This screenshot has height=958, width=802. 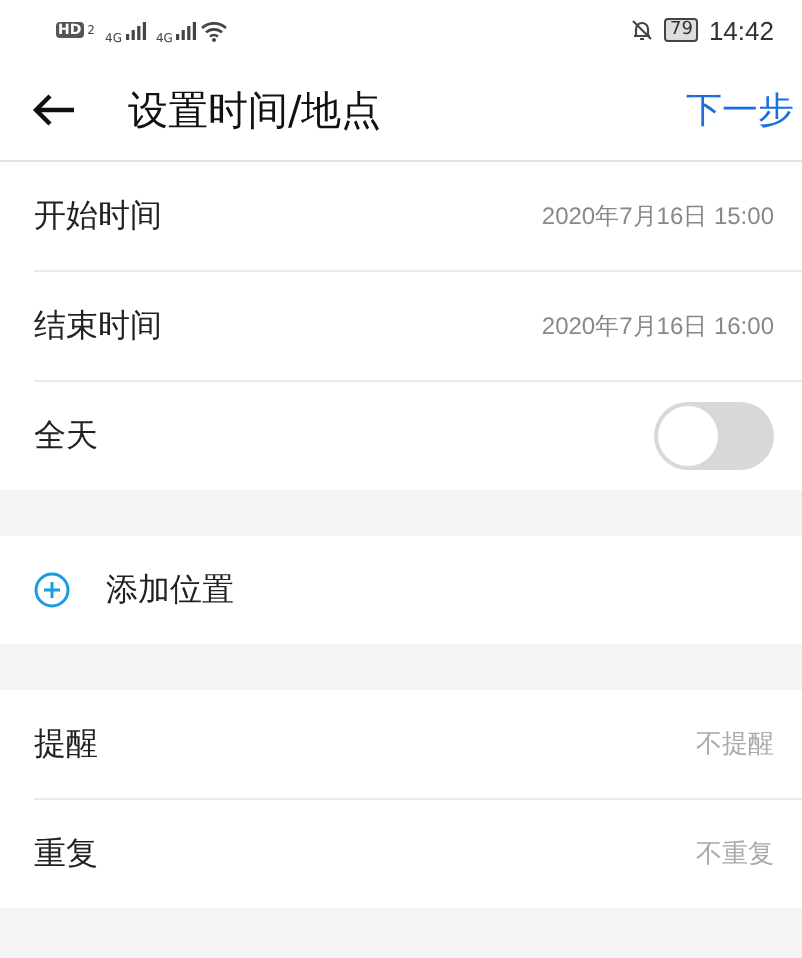 I want to click on wifi-icon, so click(x=214, y=30).